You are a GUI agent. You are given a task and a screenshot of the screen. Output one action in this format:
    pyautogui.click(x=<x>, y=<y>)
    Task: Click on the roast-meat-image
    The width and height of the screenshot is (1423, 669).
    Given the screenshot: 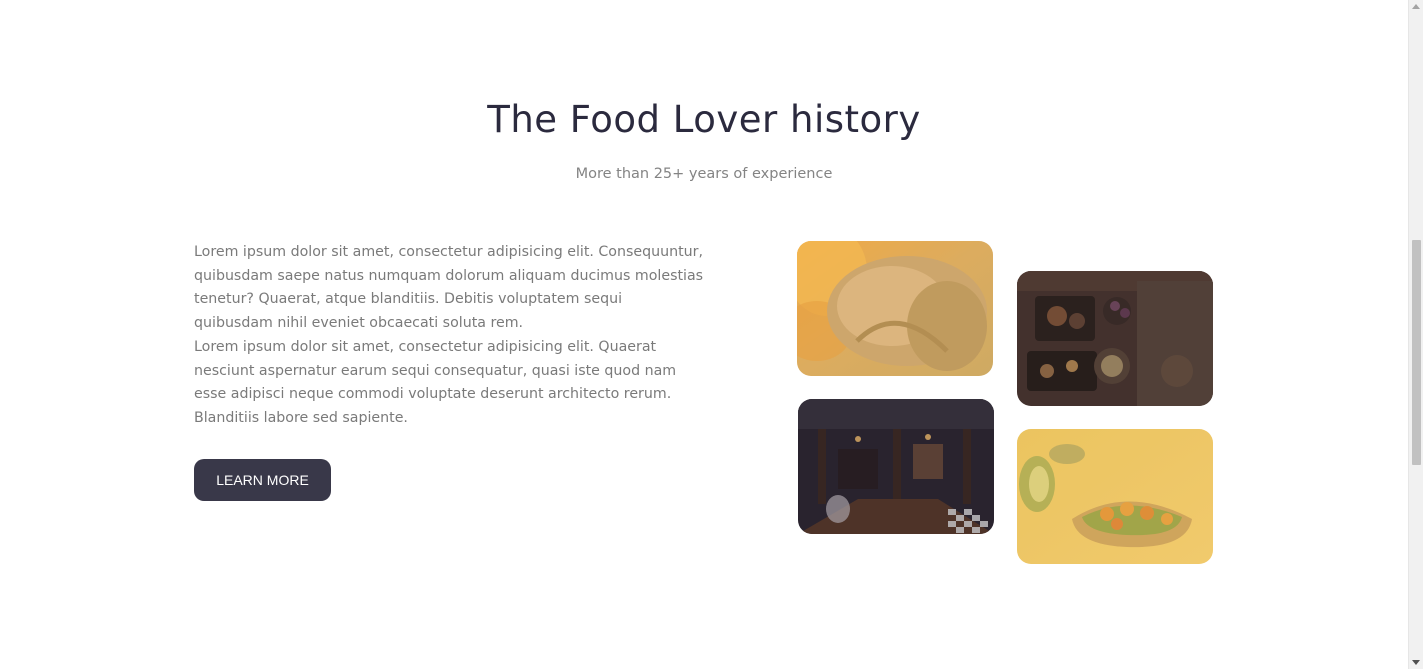 What is the action you would take?
    pyautogui.click(x=895, y=308)
    